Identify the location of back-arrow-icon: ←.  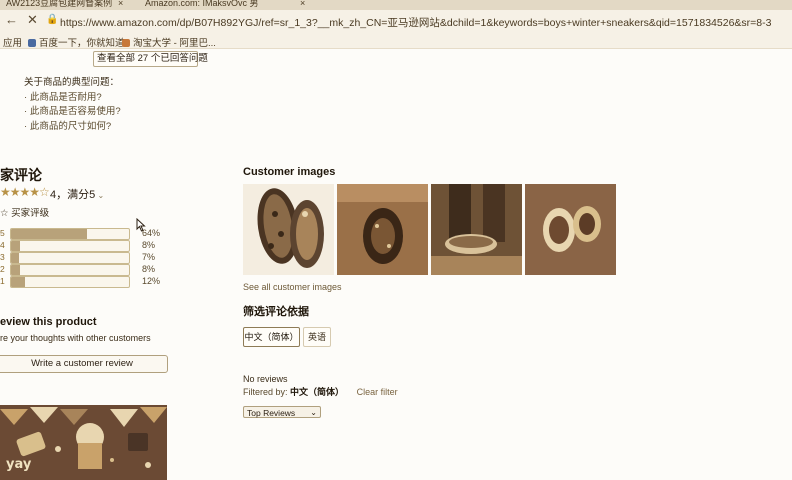
(11, 20).